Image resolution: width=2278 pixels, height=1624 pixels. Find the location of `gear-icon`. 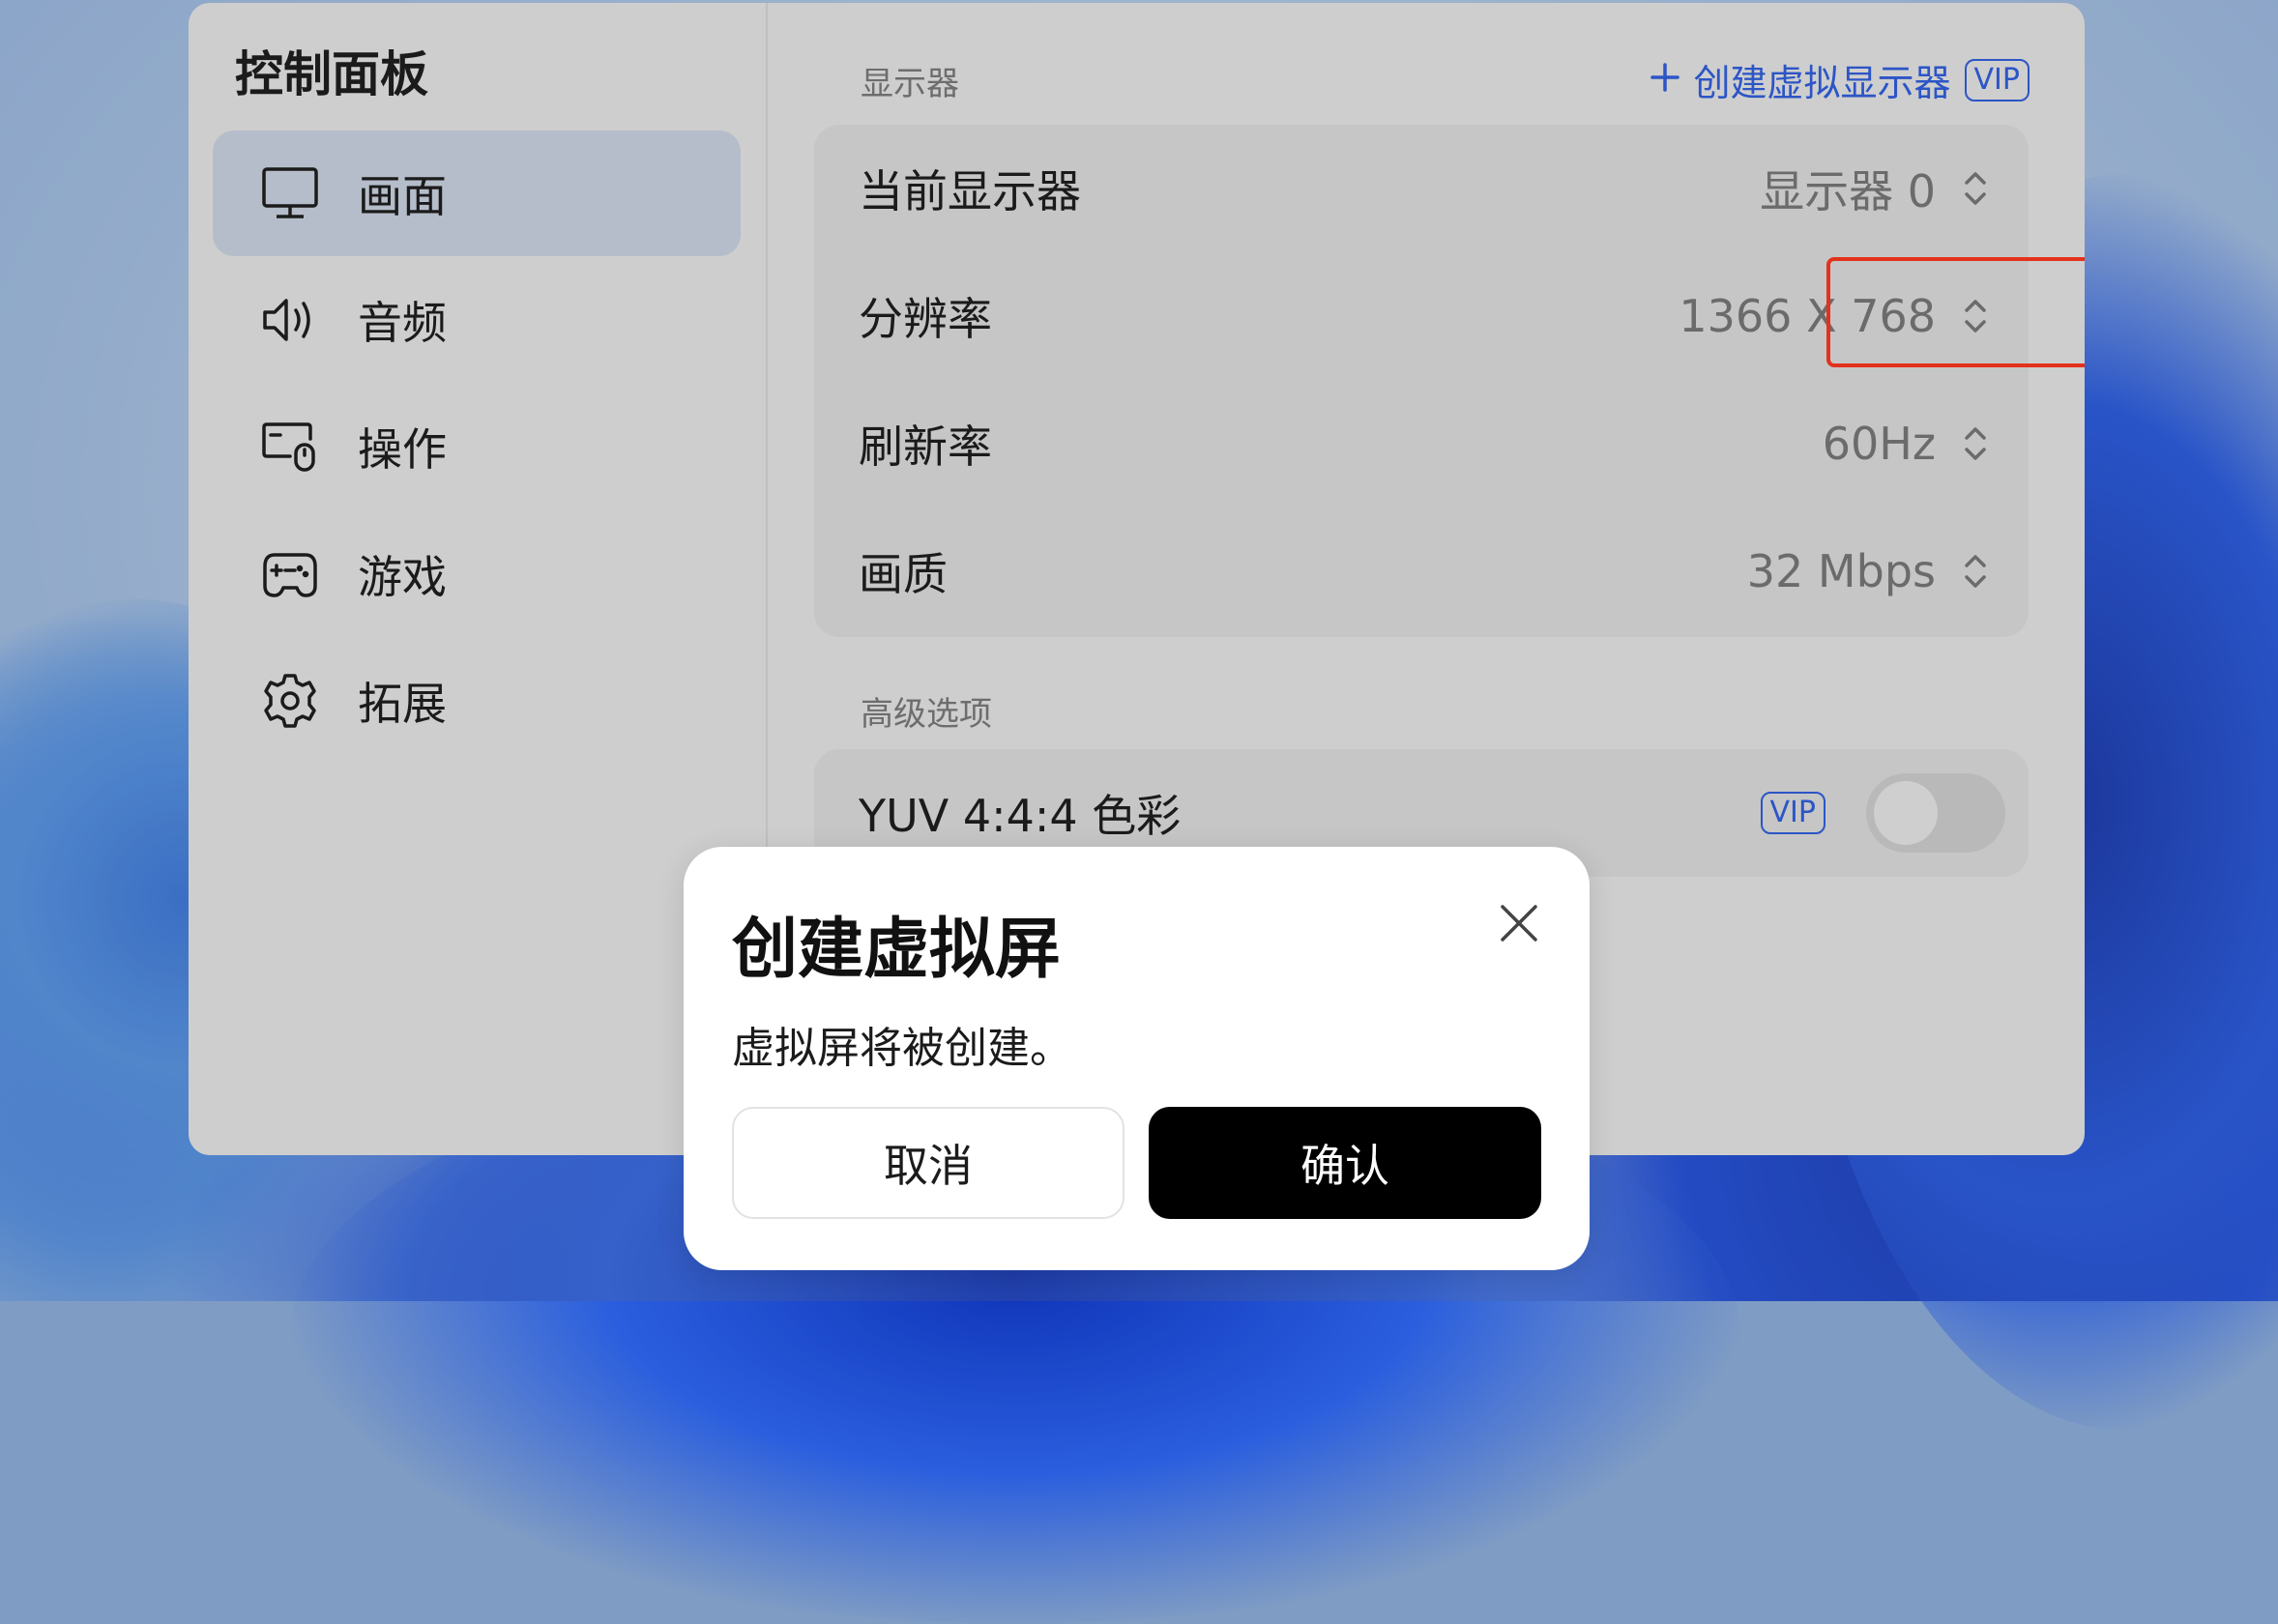

gear-icon is located at coordinates (290, 701).